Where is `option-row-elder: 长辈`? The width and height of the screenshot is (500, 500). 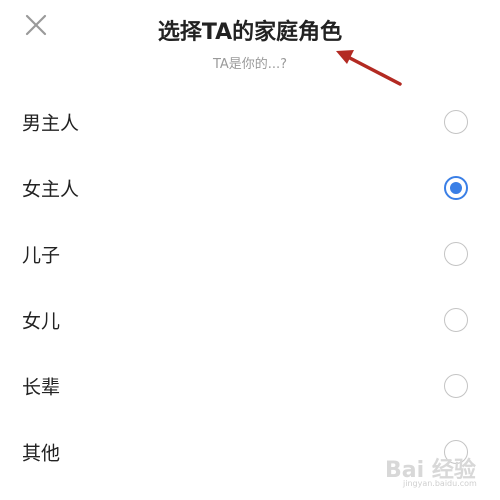 option-row-elder: 长辈 is located at coordinates (250, 386).